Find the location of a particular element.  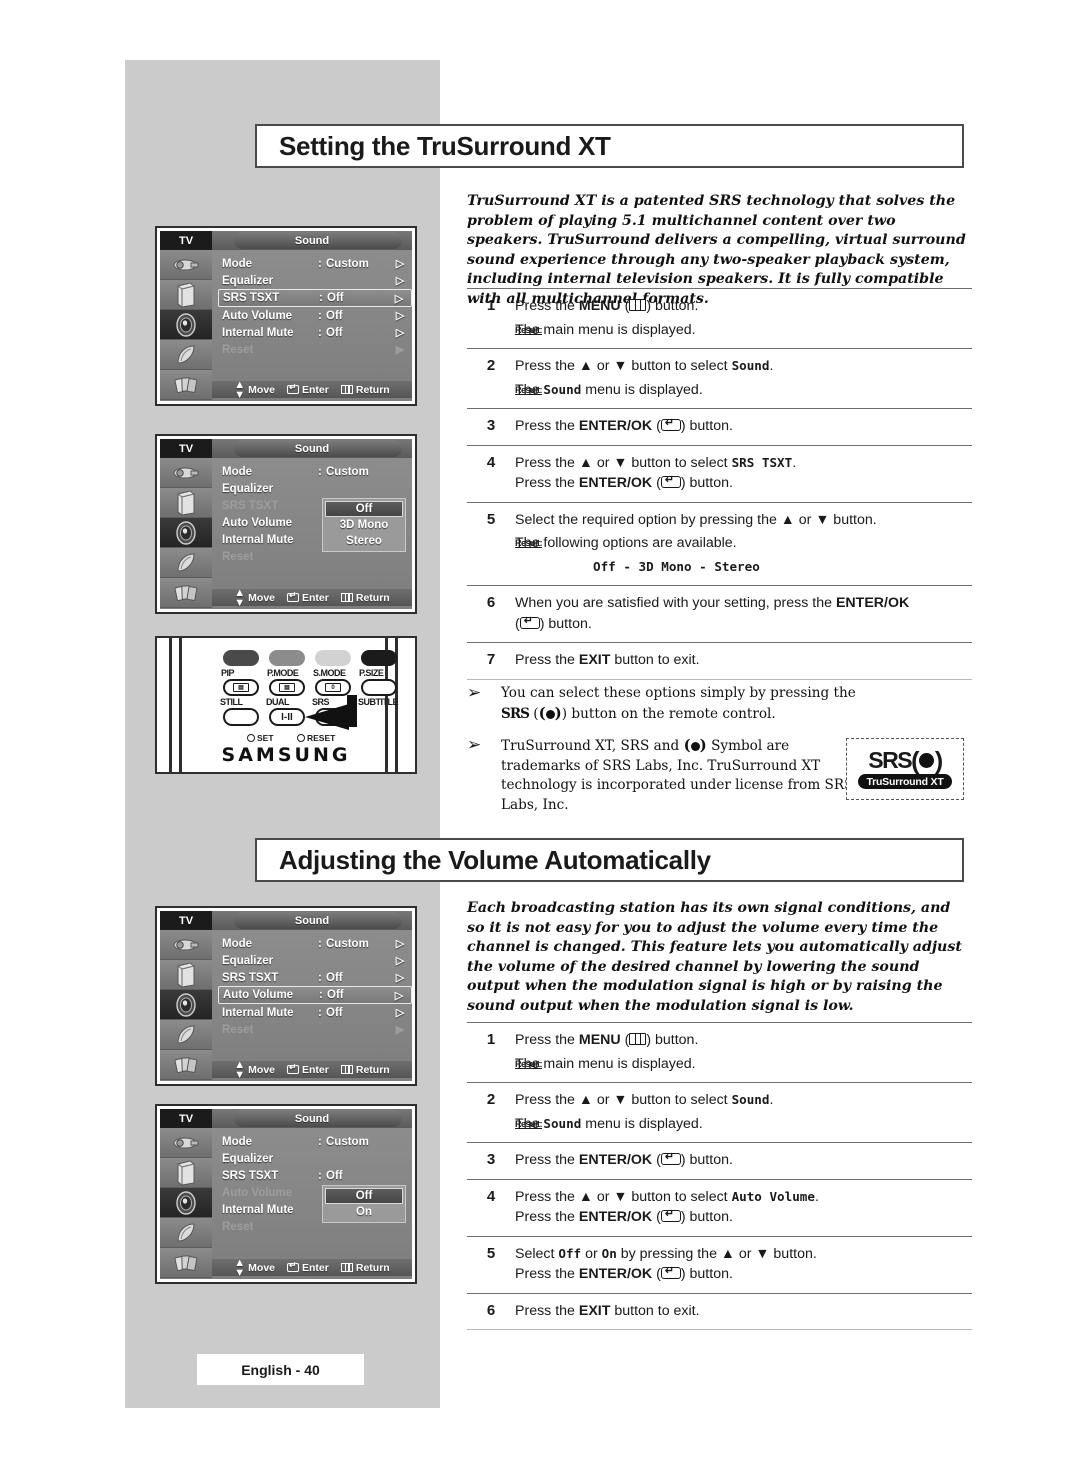

osd-options-popup: Off On is located at coordinates (364, 1204).